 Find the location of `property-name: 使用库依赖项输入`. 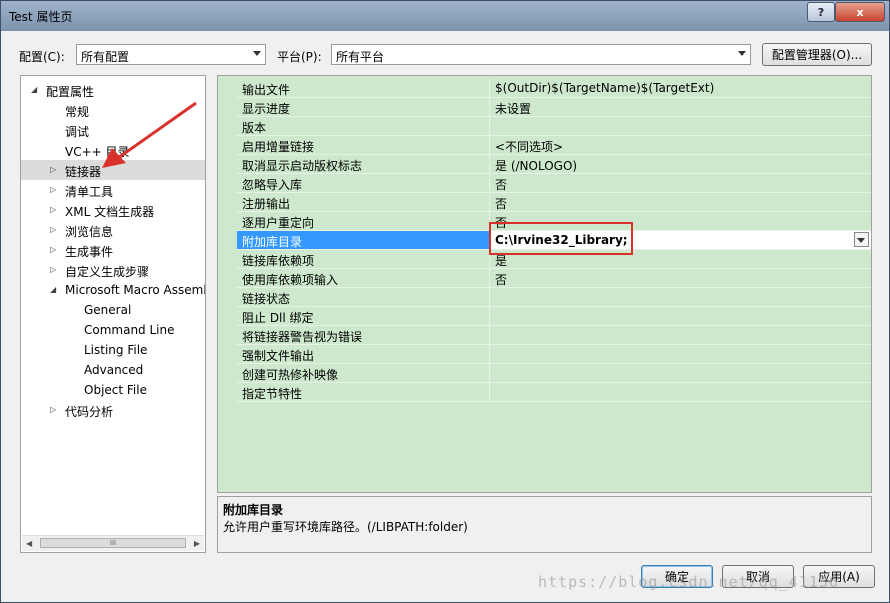

property-name: 使用库依赖项输入 is located at coordinates (290, 280).